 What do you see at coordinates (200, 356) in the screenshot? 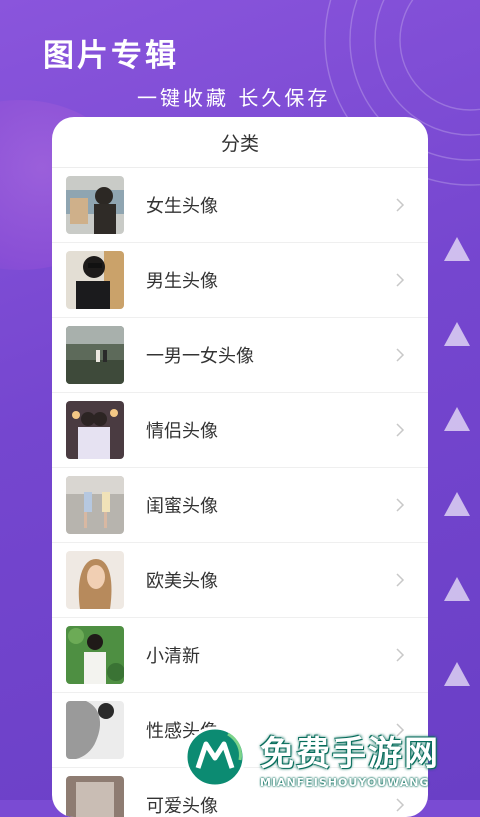
I see `category-label: 一男一女头像` at bounding box center [200, 356].